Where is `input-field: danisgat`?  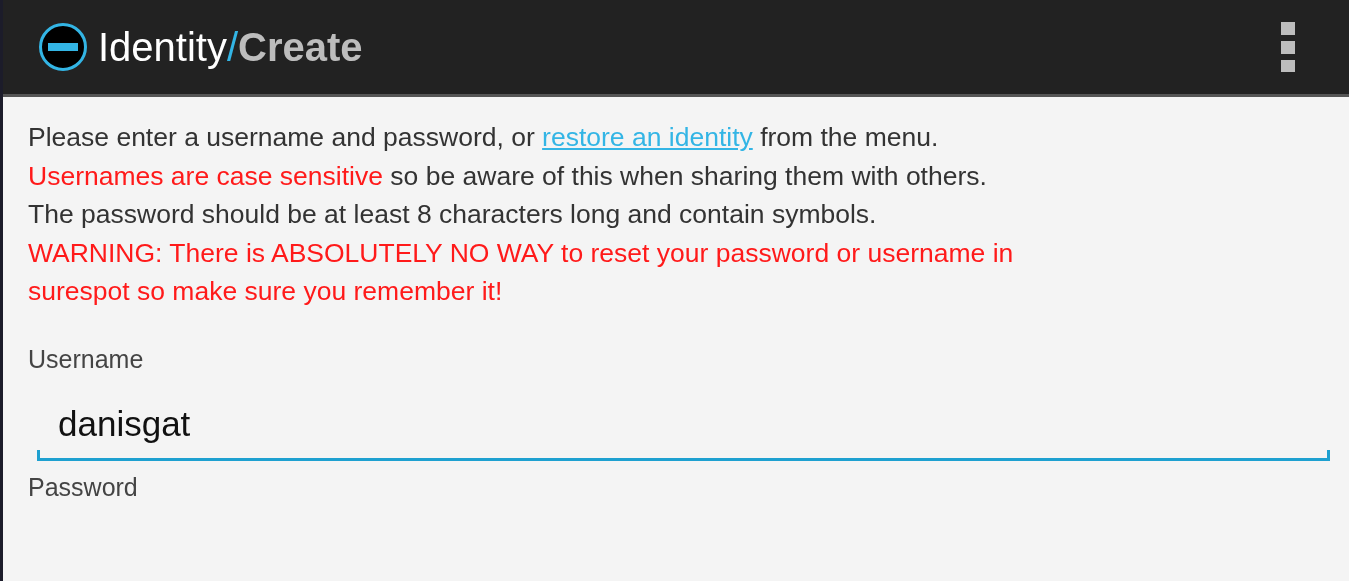
input-field: danisgat is located at coordinates (683, 427).